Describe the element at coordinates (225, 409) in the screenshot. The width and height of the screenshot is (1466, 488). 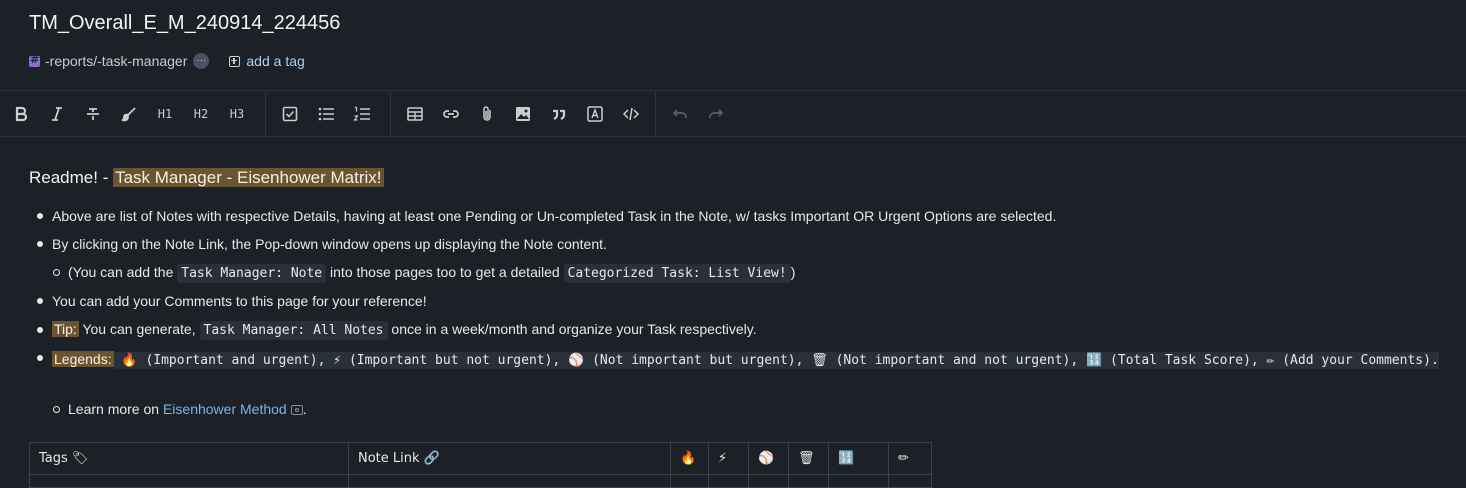
I see `eisenhower-method-link: Eisenhower Method` at that location.